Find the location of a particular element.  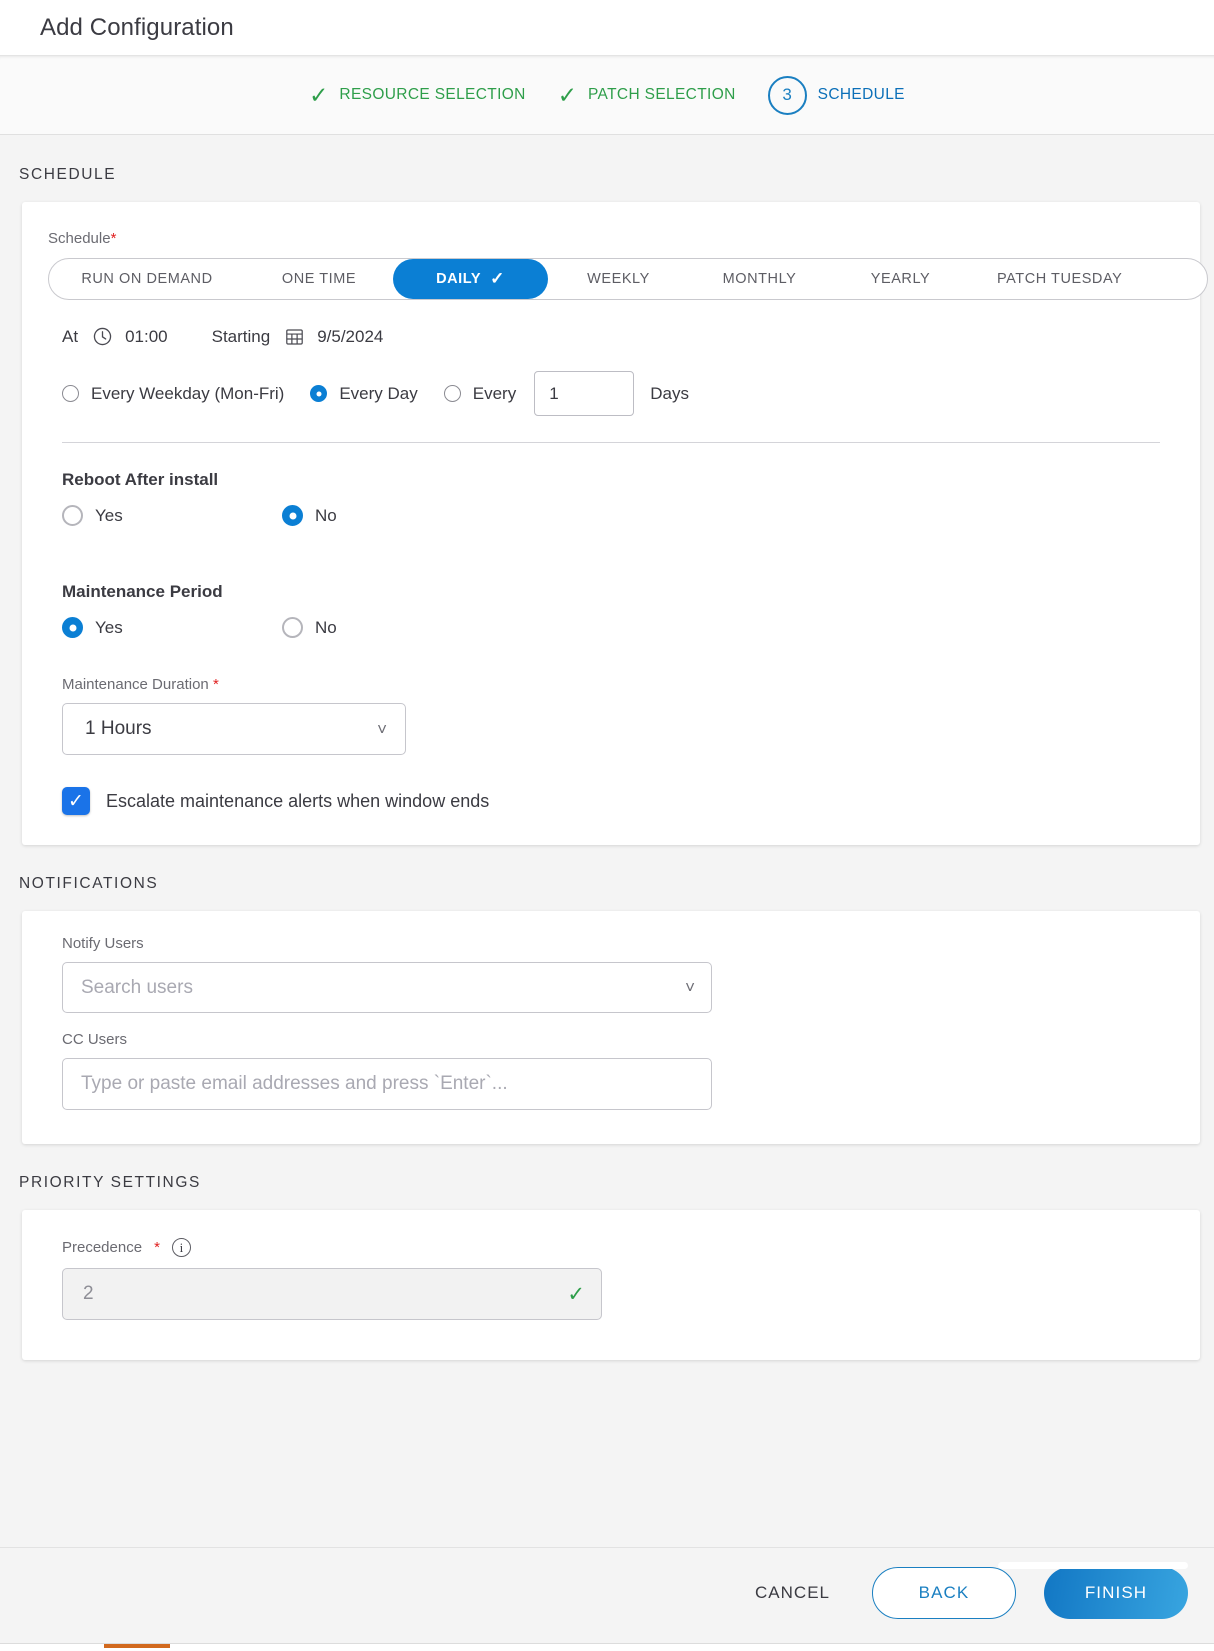

step-number-badge: 3 is located at coordinates (787, 95).